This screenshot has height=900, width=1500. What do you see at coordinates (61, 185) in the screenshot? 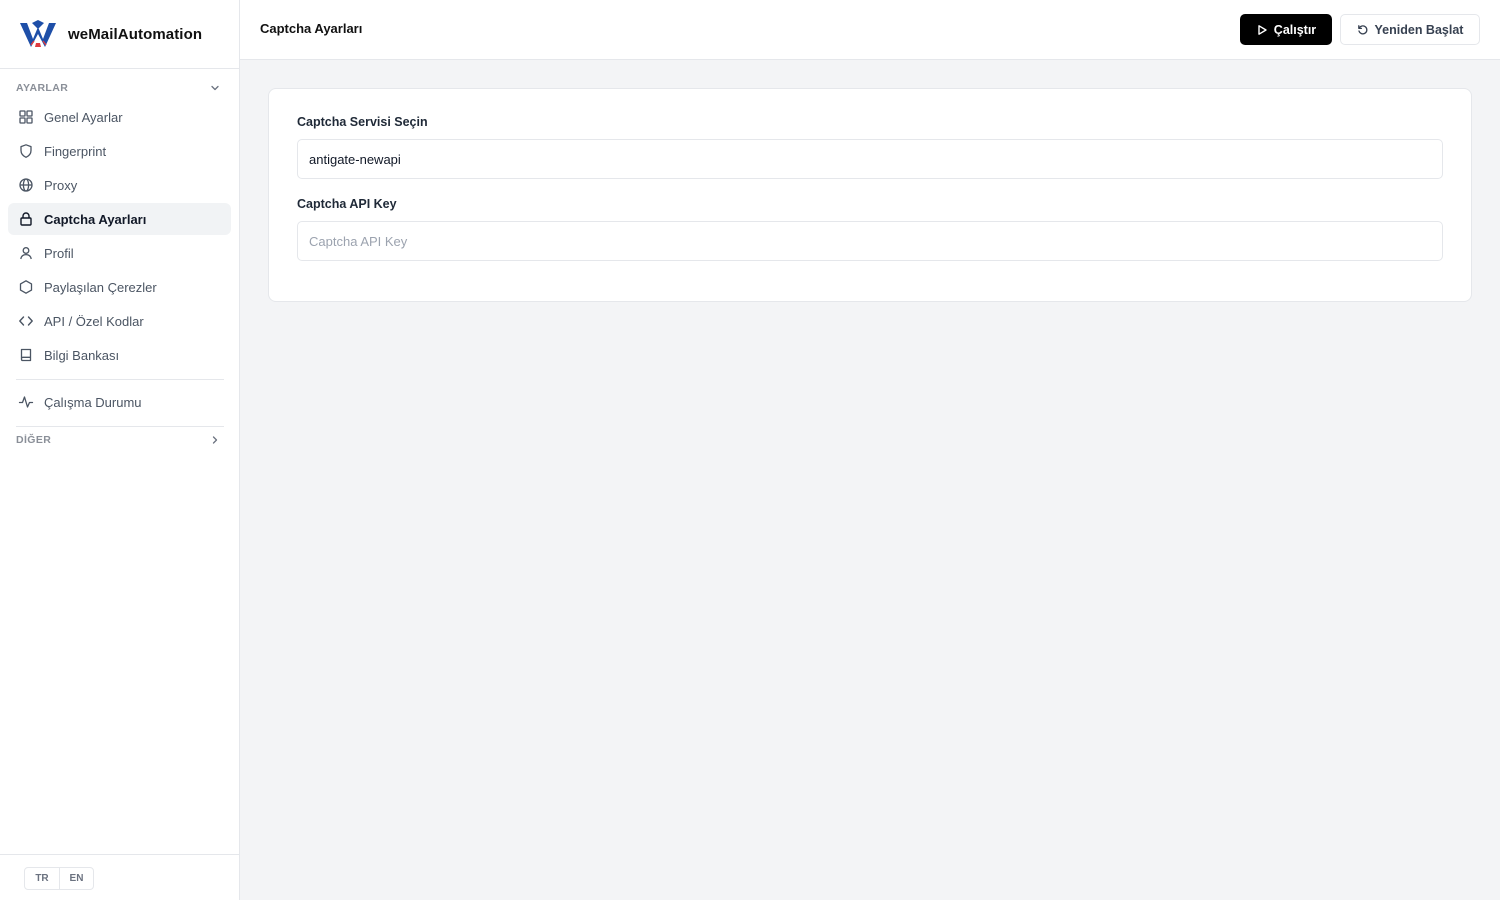
I see `sidebar-item-label: Proxy` at bounding box center [61, 185].